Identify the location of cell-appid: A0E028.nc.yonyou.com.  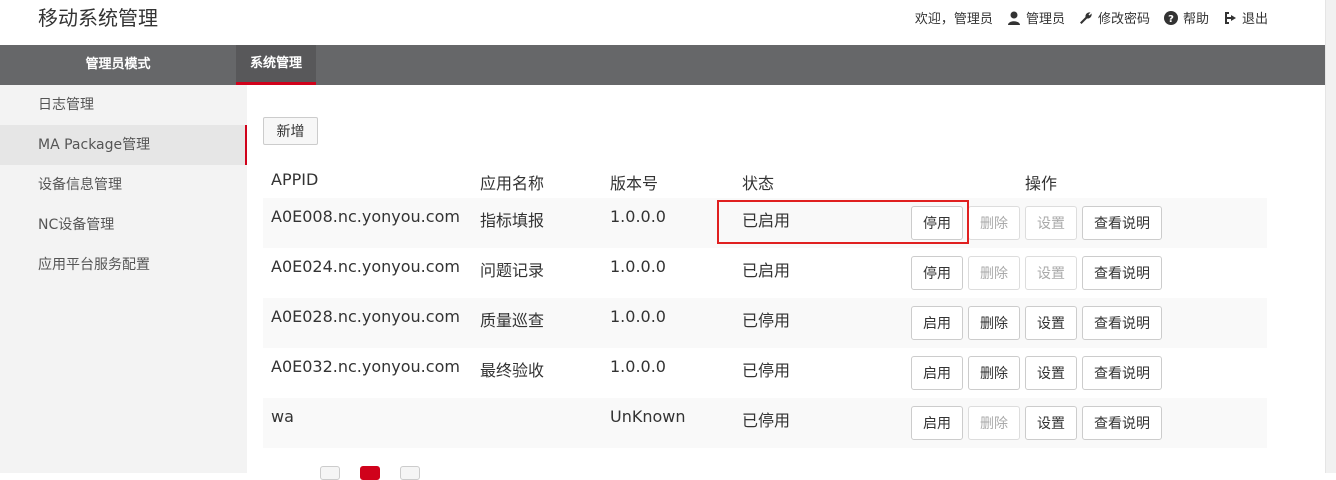
(365, 316).